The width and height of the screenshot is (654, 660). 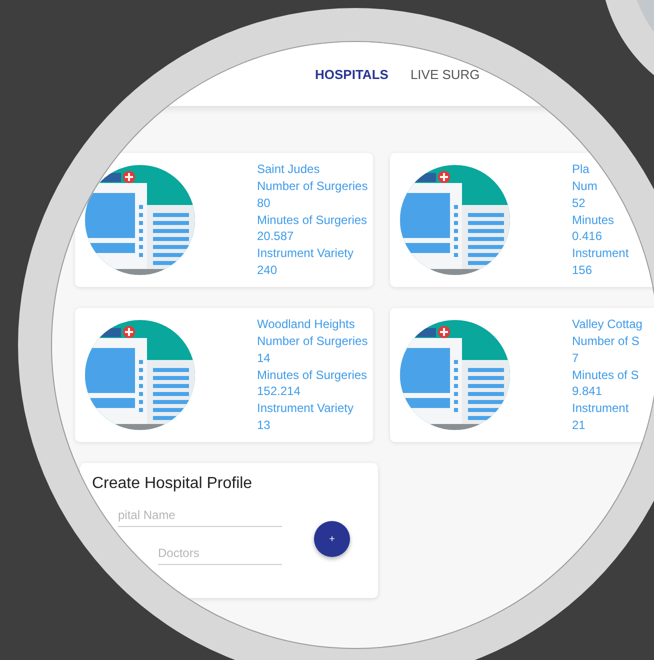 I want to click on stat-value: 80, so click(x=264, y=203).